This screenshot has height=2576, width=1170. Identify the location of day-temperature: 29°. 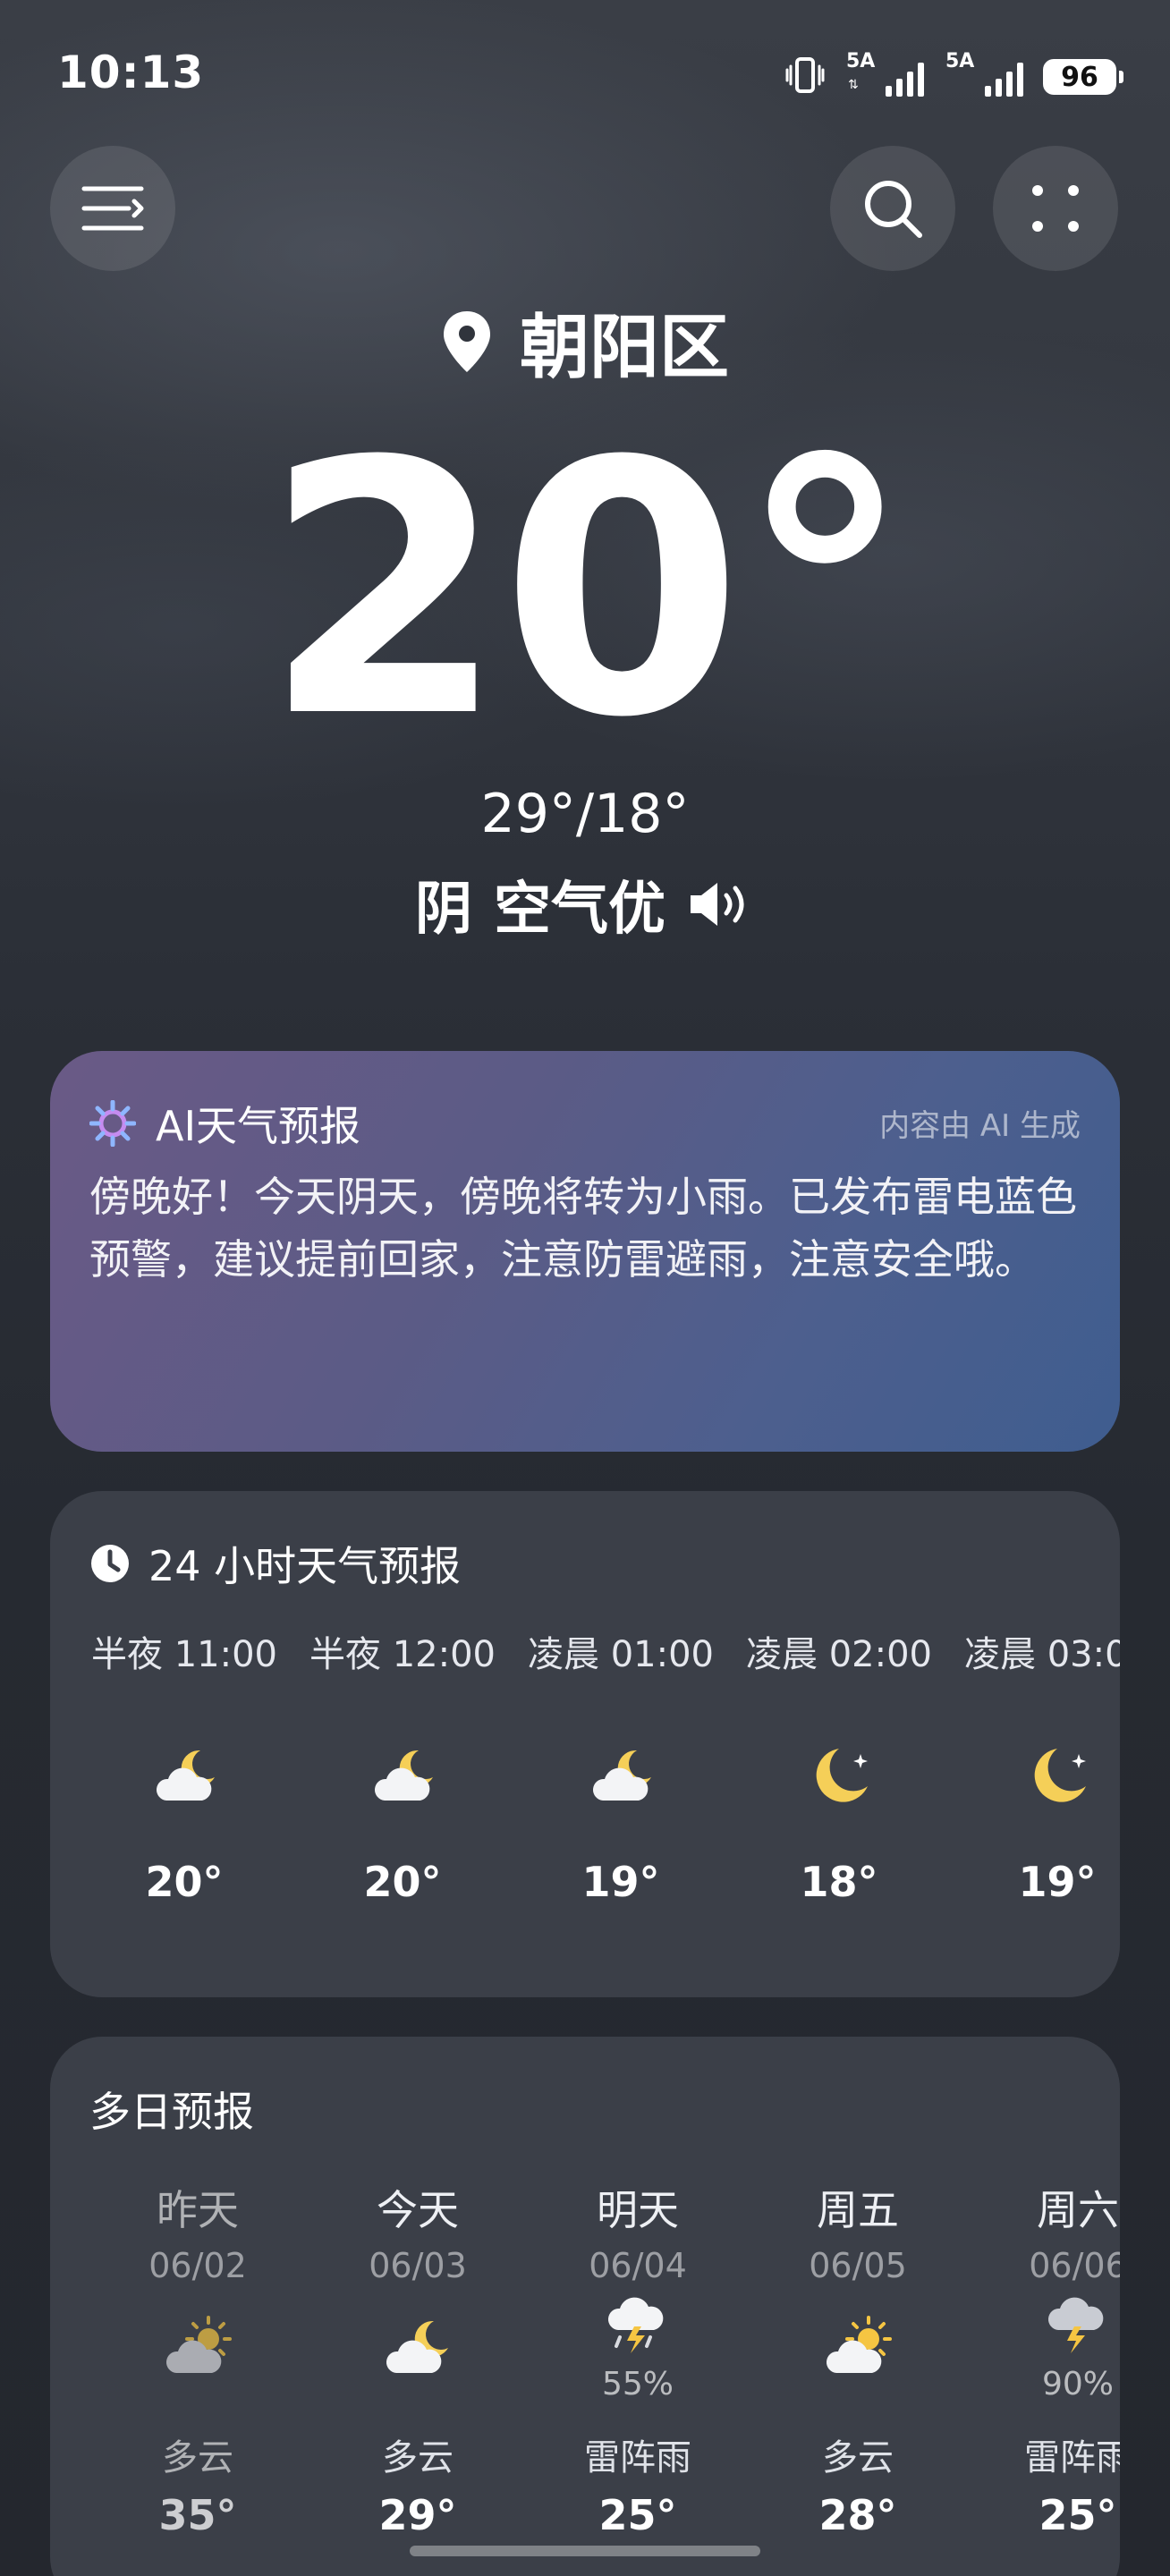
(417, 2515).